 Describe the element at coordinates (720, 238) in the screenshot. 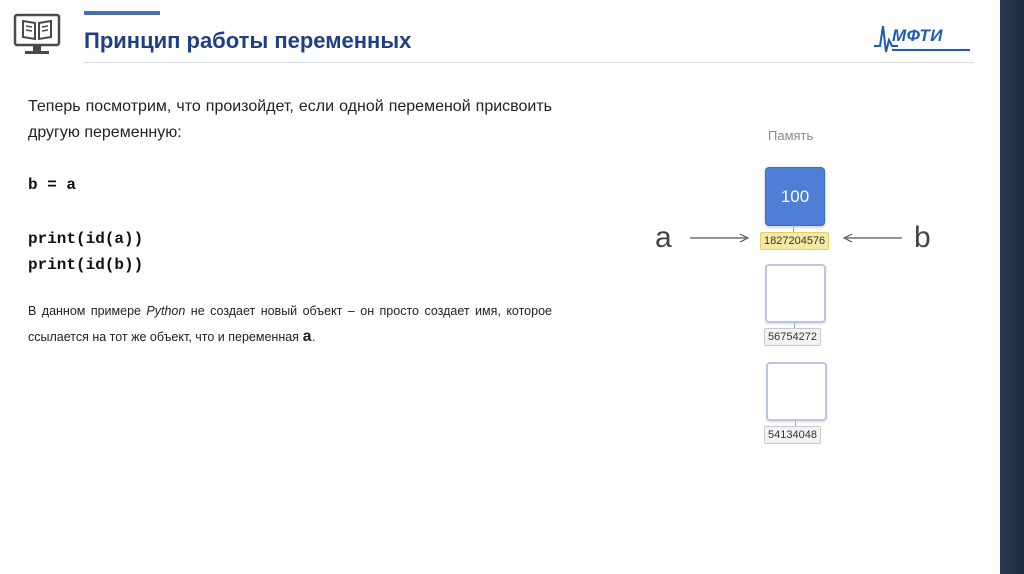

I see `arrow-right-icon` at that location.